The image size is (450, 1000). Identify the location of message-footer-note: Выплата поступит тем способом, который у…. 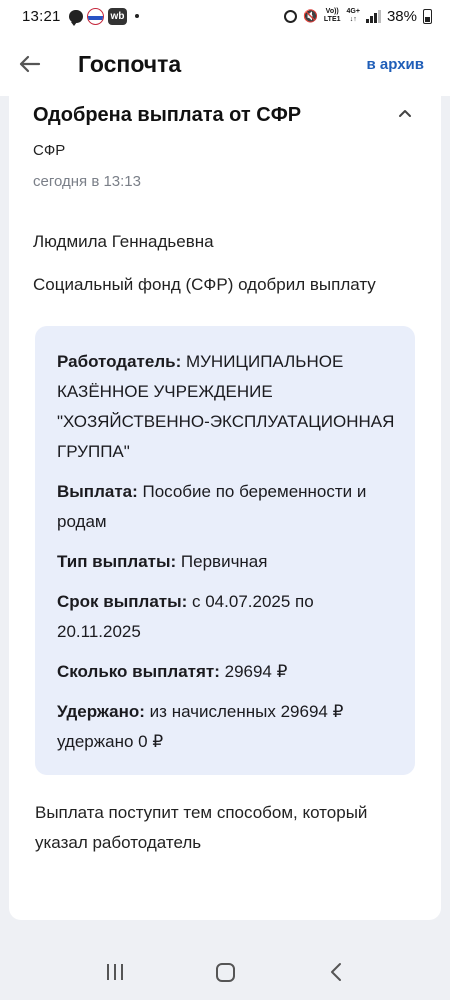
(201, 827).